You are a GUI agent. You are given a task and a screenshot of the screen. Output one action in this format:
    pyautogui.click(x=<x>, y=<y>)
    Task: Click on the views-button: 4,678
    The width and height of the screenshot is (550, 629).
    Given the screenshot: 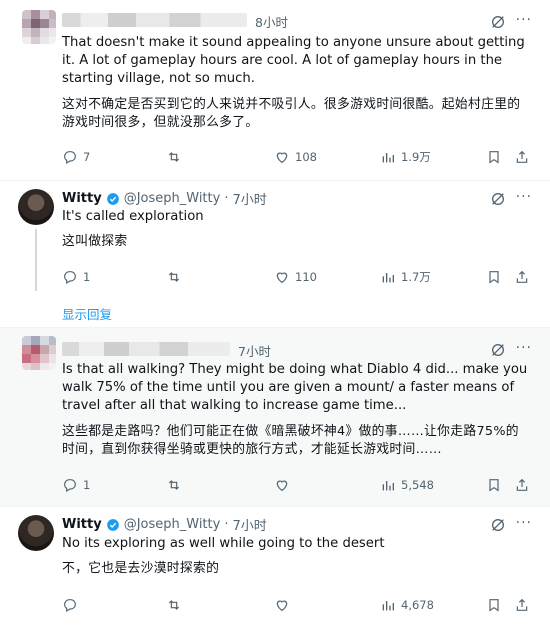 What is the action you would take?
    pyautogui.click(x=407, y=605)
    